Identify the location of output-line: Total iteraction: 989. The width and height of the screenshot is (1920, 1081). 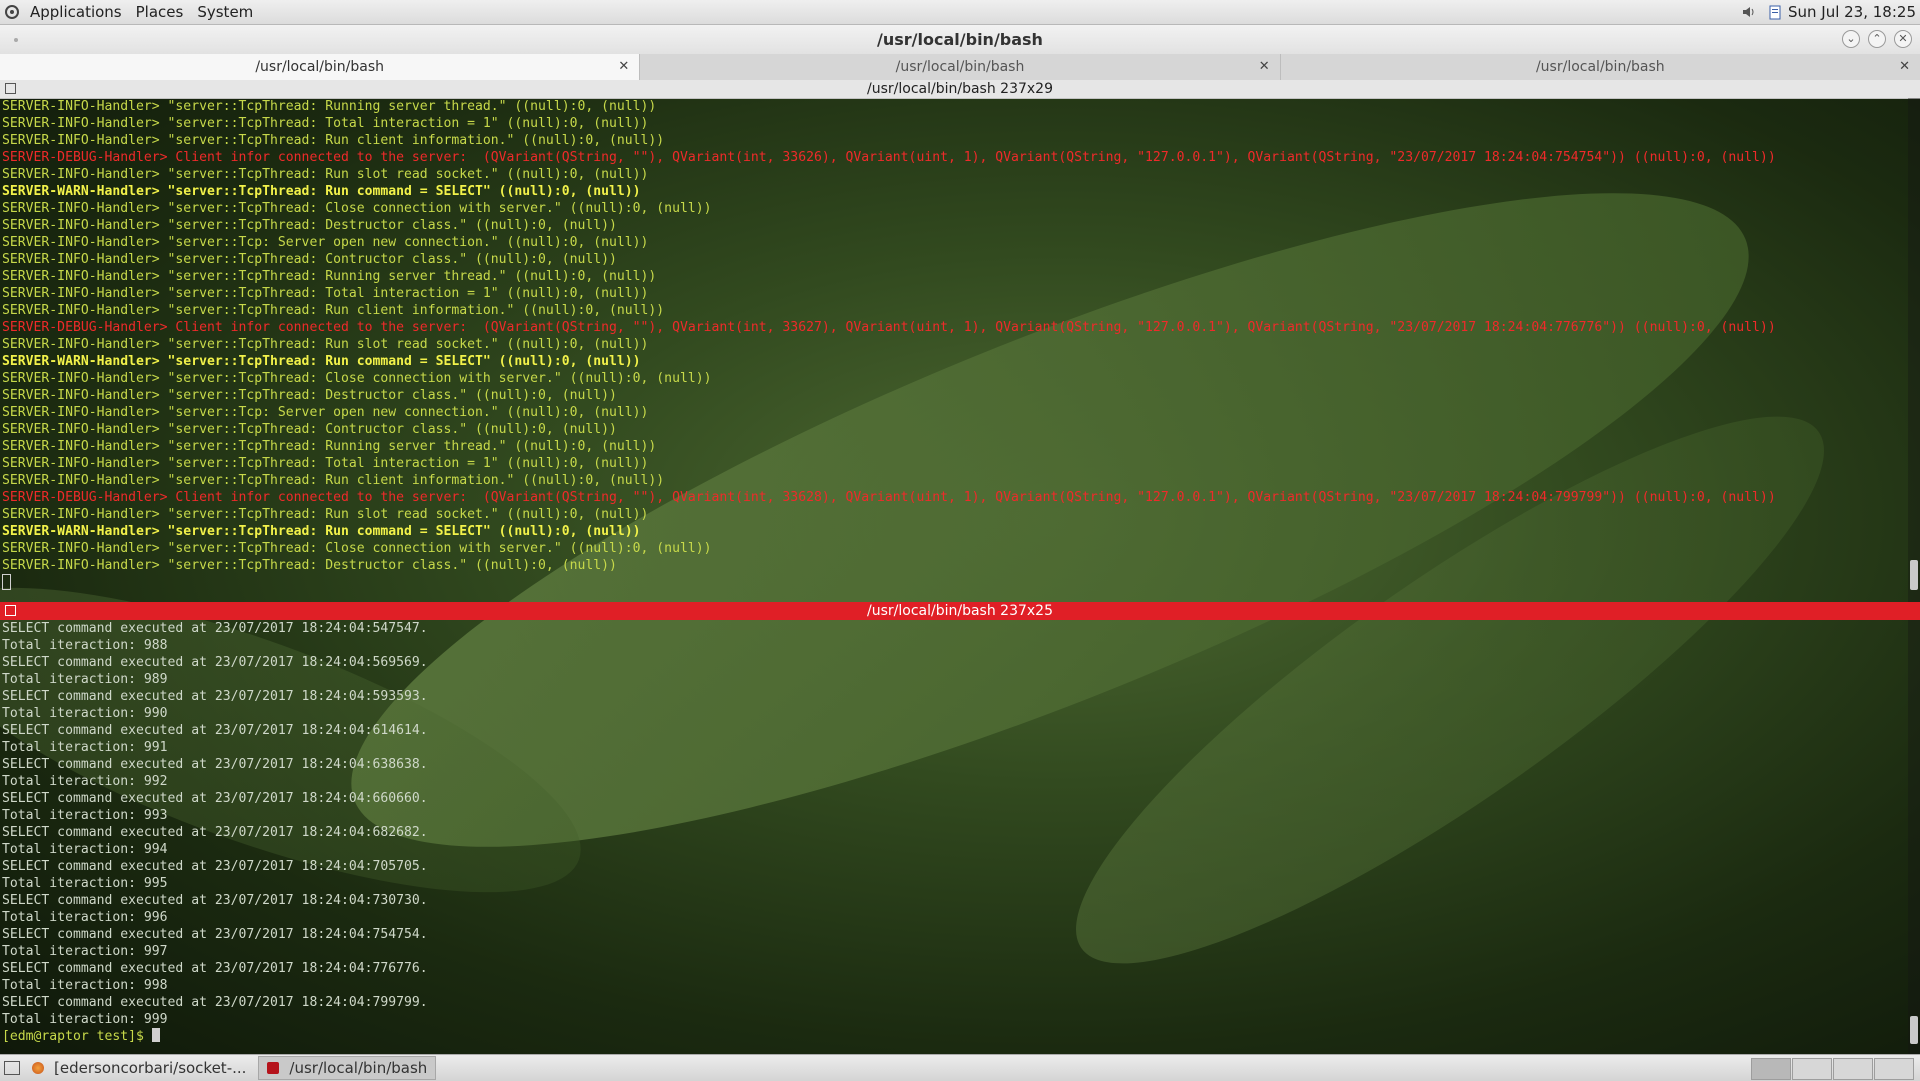
(85, 679).